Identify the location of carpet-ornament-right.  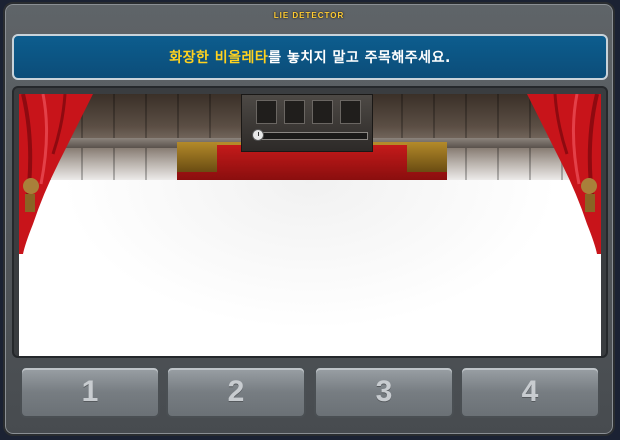
(427, 157).